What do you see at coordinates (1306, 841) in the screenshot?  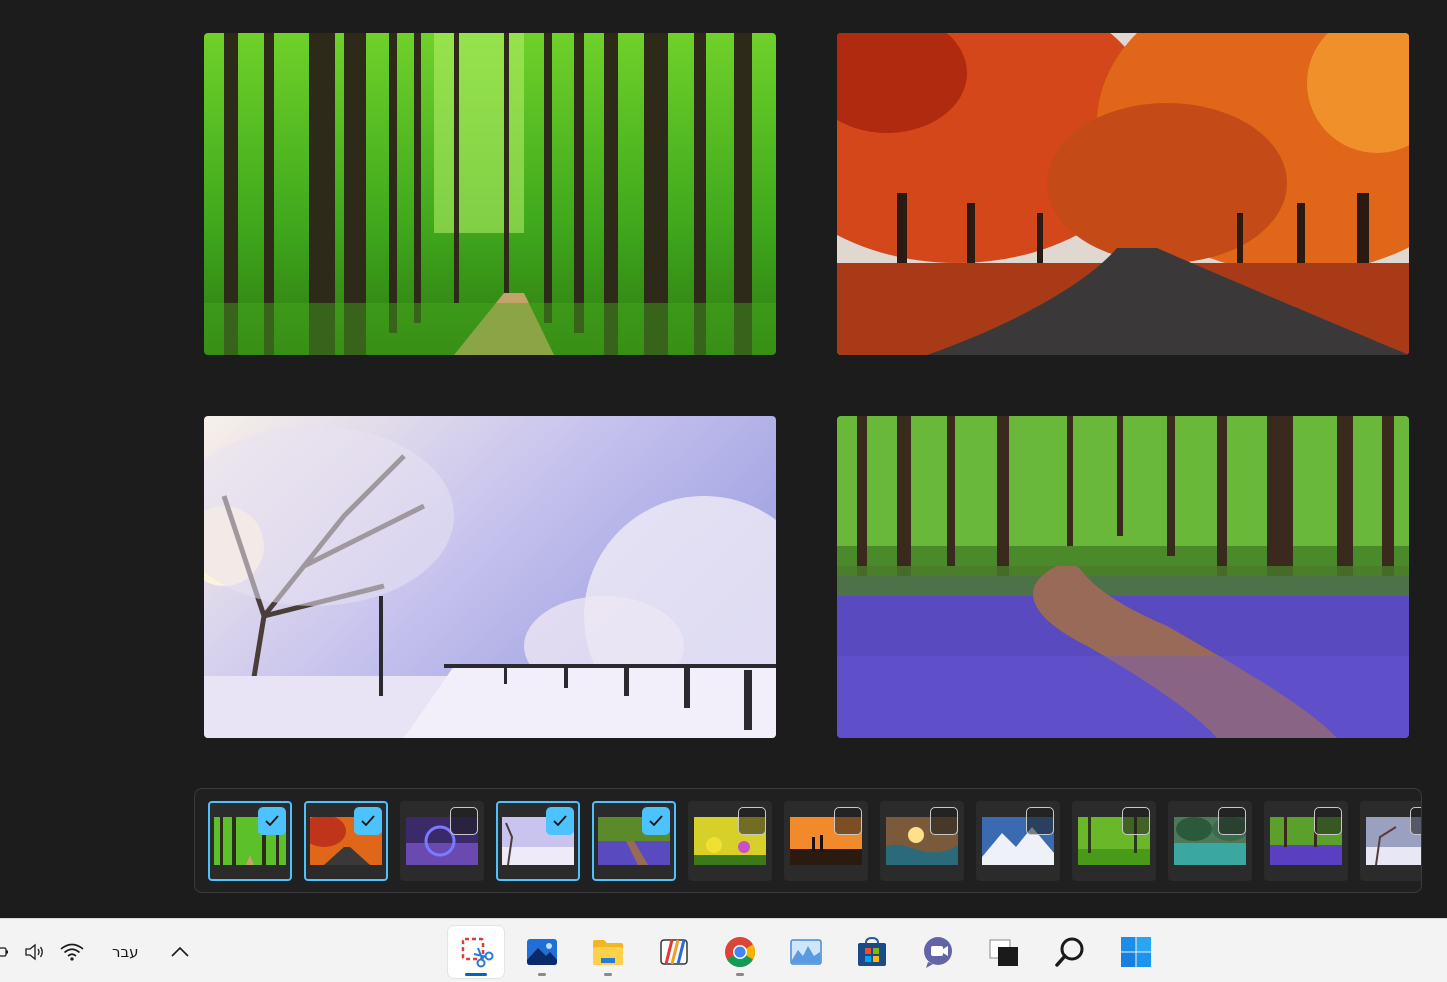 I see `thumbnail-bluebell-meadow` at bounding box center [1306, 841].